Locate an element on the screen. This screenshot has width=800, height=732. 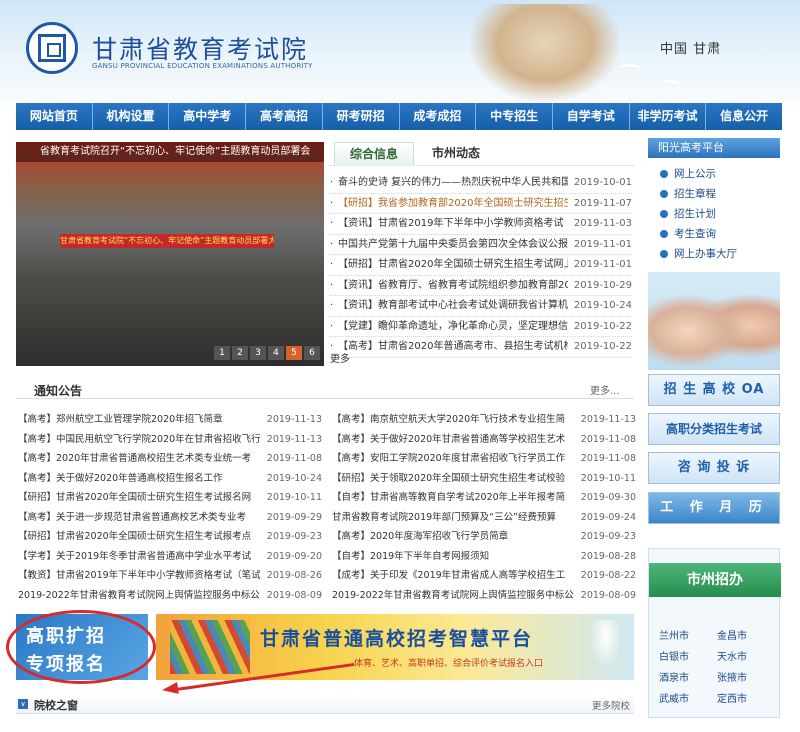
vocational-exam-button: 高职分类招生考试 is located at coordinates (714, 429).